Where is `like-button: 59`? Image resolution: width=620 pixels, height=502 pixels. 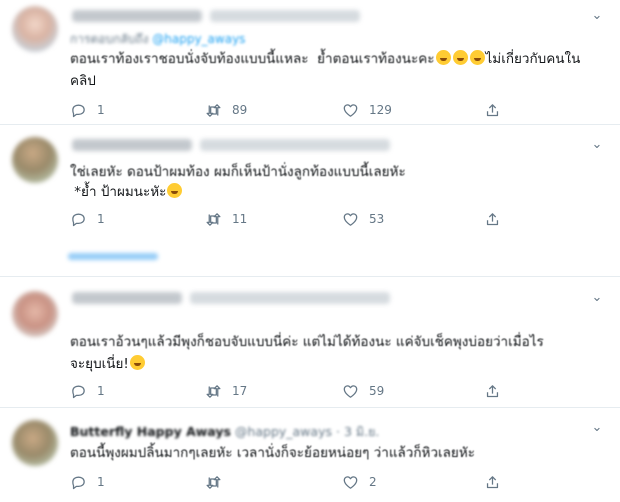 like-button: 59 is located at coordinates (363, 391).